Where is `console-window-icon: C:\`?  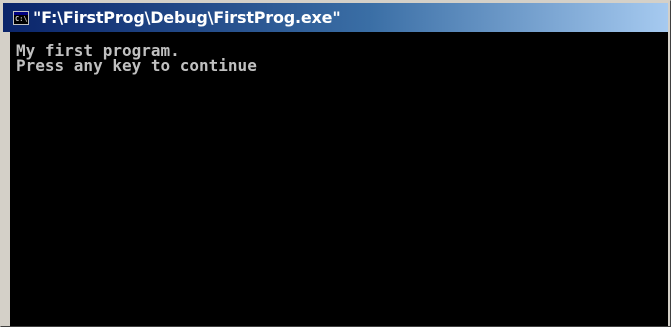 console-window-icon: C:\ is located at coordinates (21, 17).